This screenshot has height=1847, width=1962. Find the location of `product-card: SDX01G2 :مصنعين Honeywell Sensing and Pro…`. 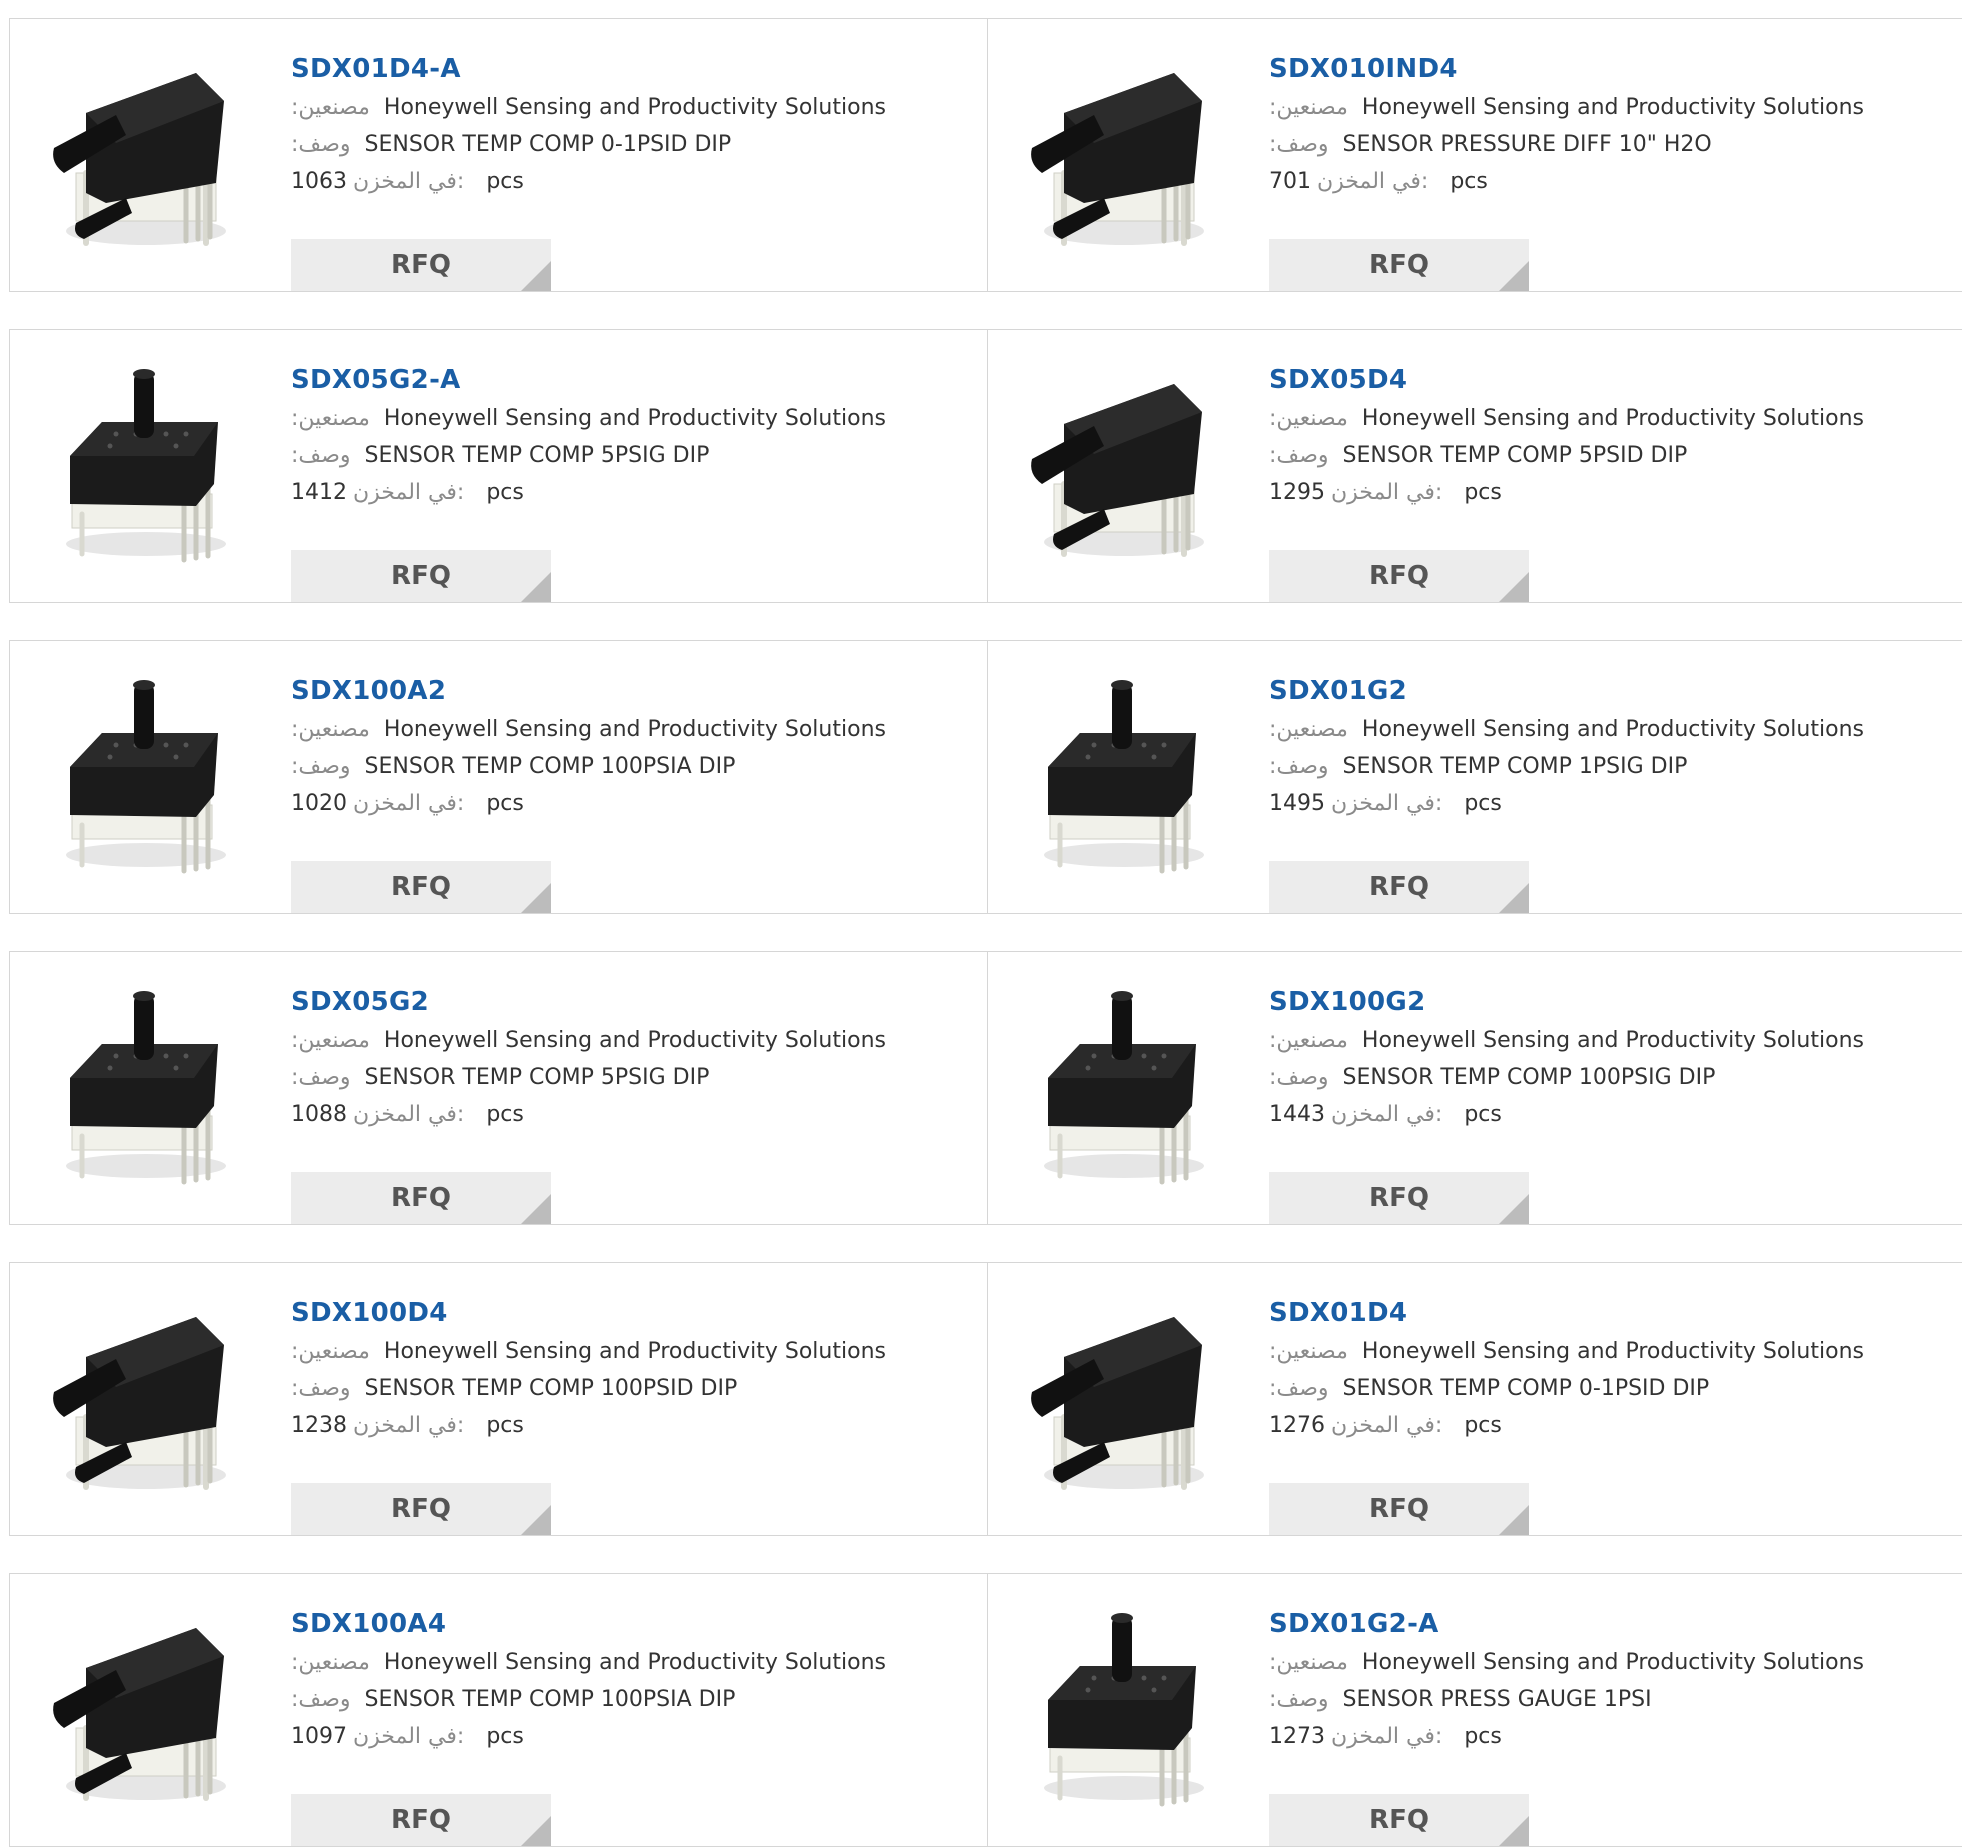

product-card: SDX01G2 :مصنعين Honeywell Sensing and Pro… is located at coordinates (1475, 777).